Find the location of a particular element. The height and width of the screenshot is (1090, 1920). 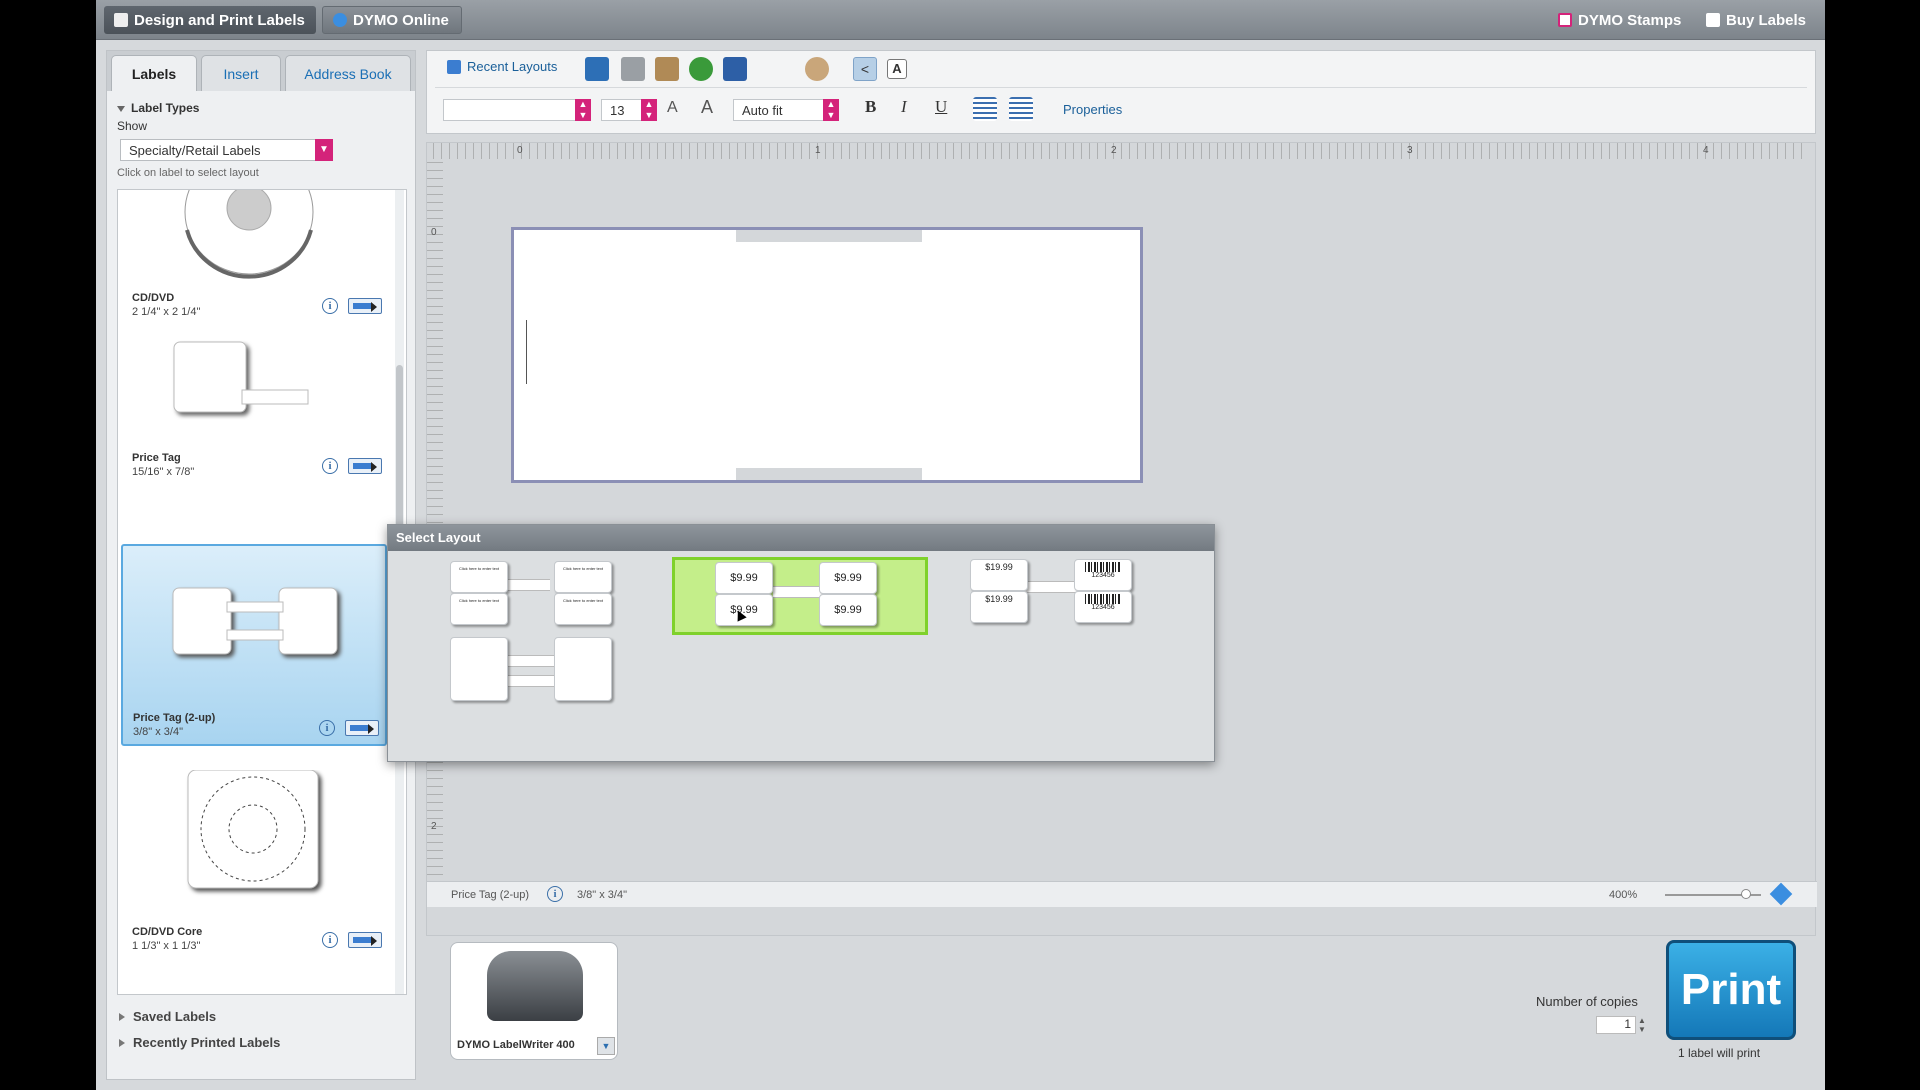

label-preview is located at coordinates (827, 355).